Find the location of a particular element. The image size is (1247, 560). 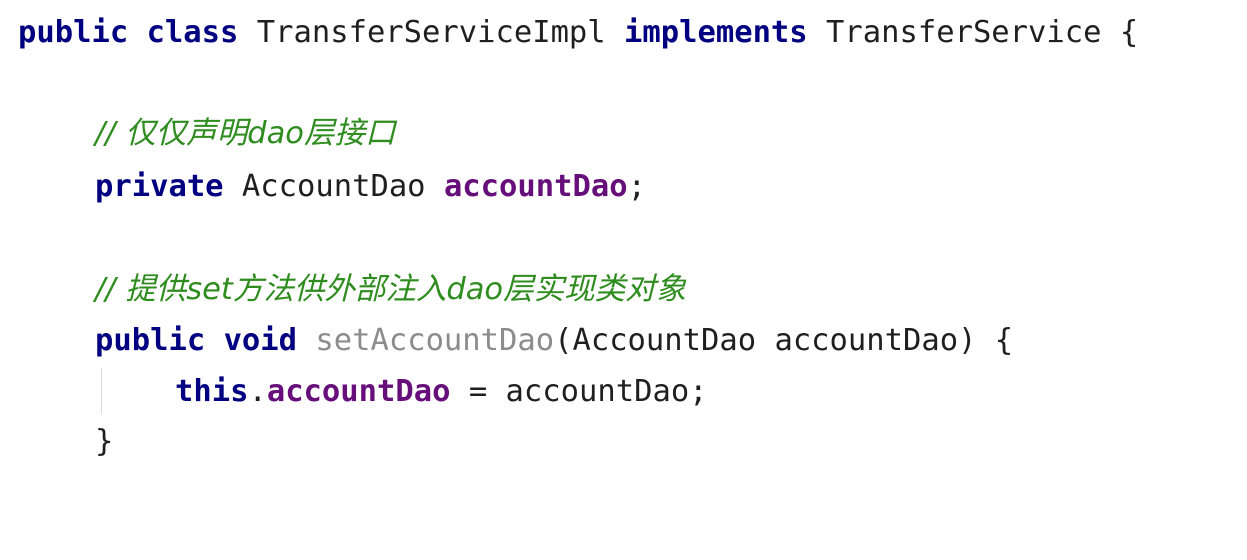

close-brace: } is located at coordinates (104, 441).